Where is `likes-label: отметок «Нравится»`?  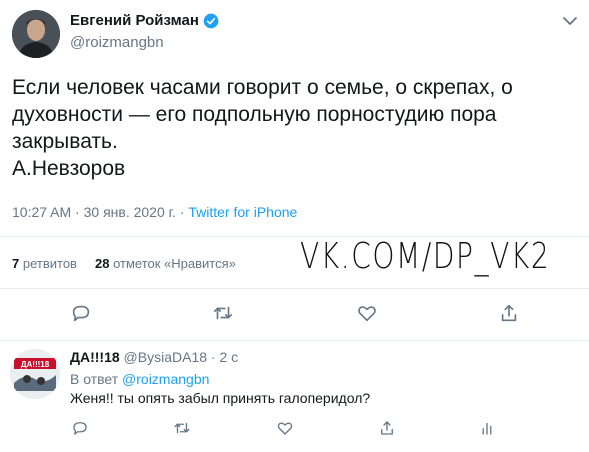 likes-label: отметок «Нравится» is located at coordinates (174, 263).